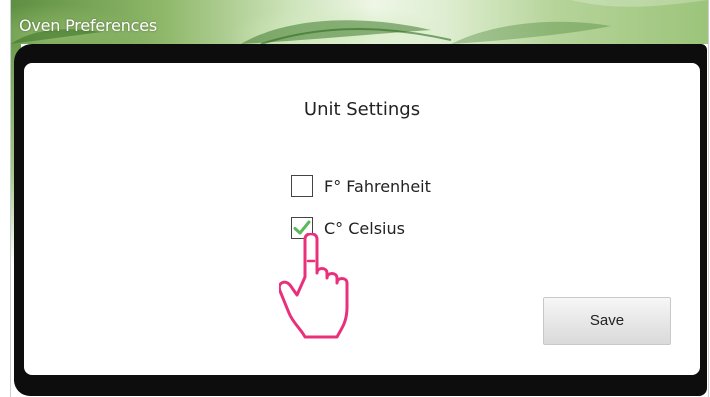 The width and height of the screenshot is (710, 397). Describe the element at coordinates (302, 186) in the screenshot. I see `fahrenheit-checkbox` at that location.